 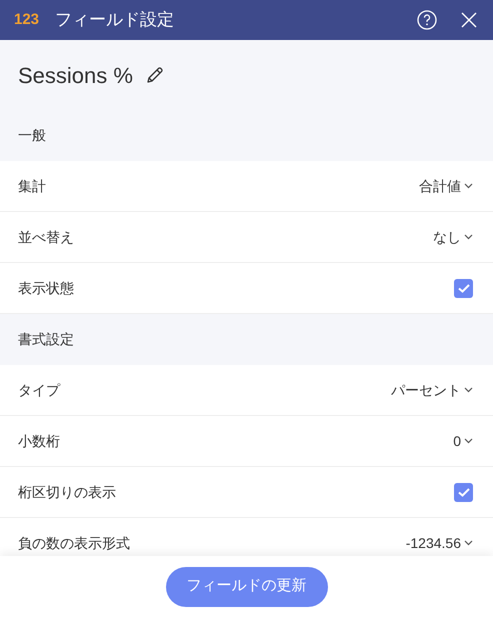 What do you see at coordinates (154, 75) in the screenshot?
I see `pencil-icon` at bounding box center [154, 75].